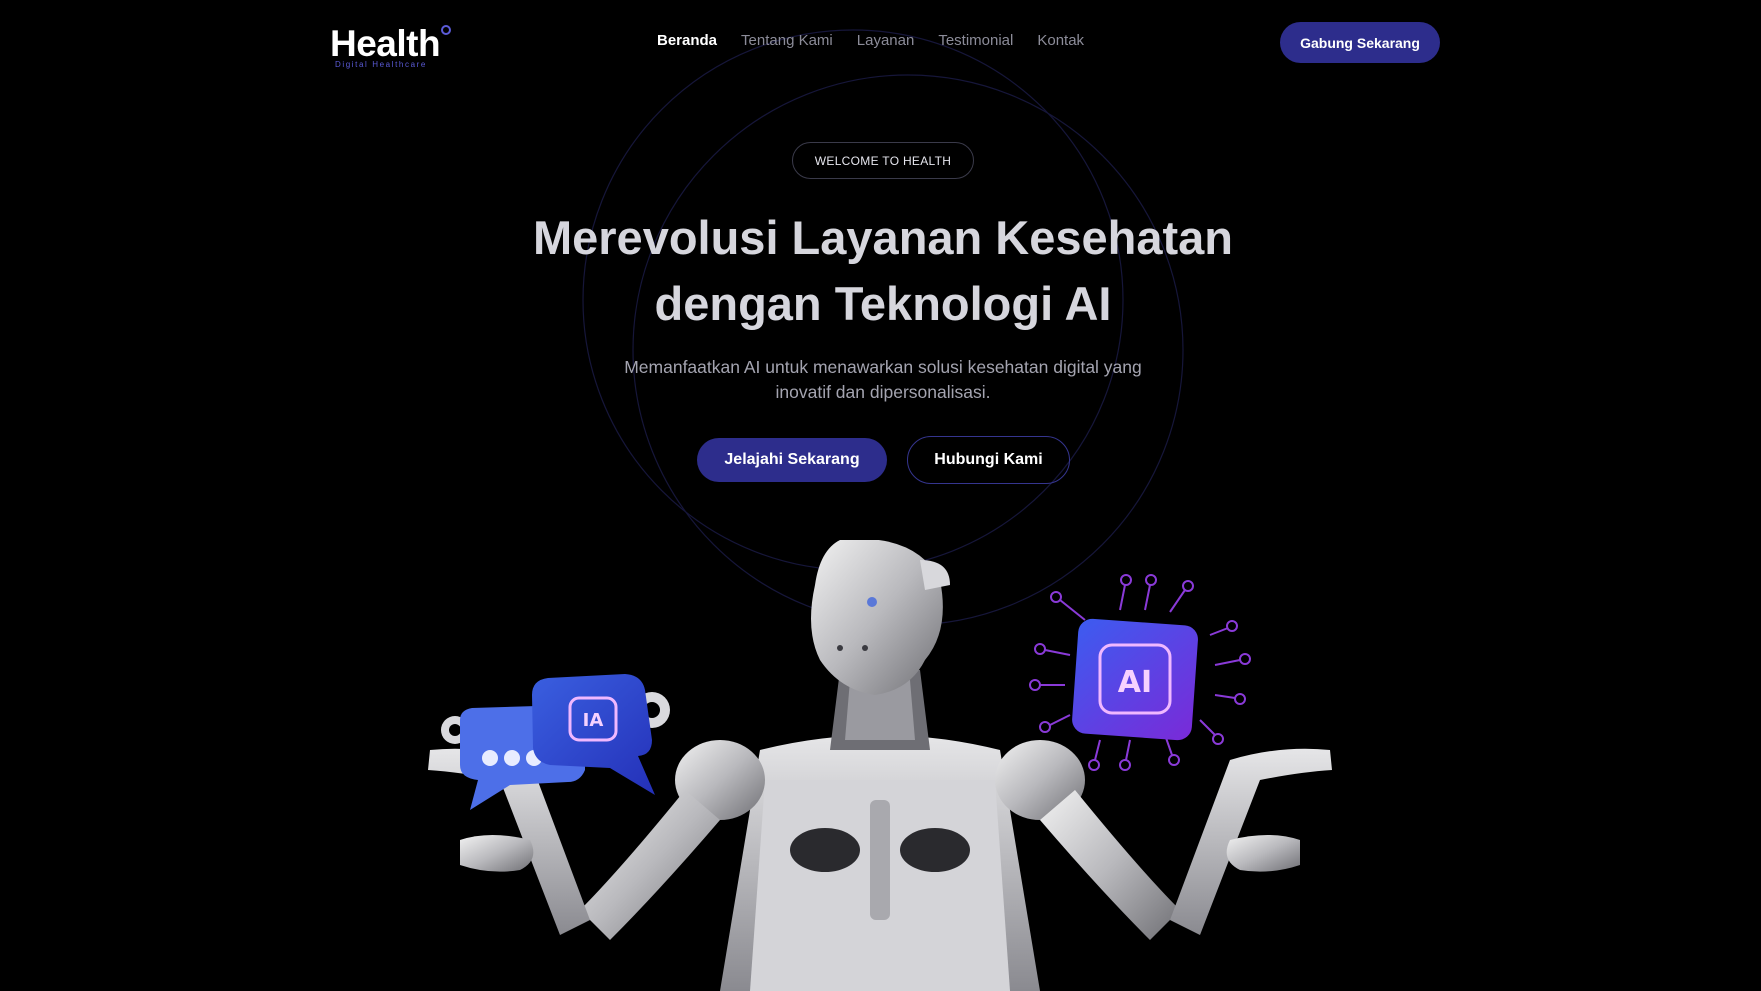 The height and width of the screenshot is (991, 1761). Describe the element at coordinates (687, 42) in the screenshot. I see `nav-link-beranda: Beranda` at that location.